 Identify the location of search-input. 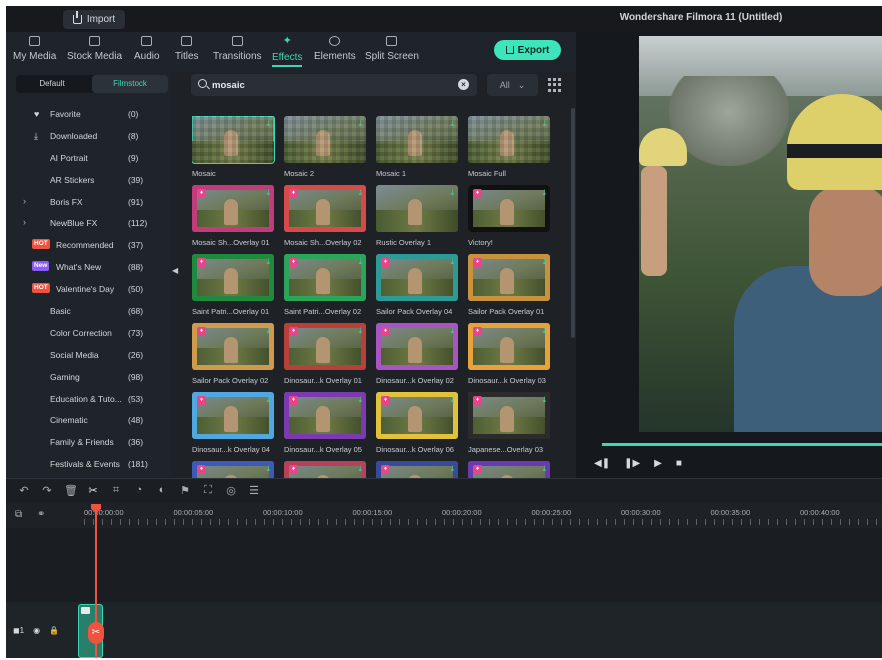
(327, 85).